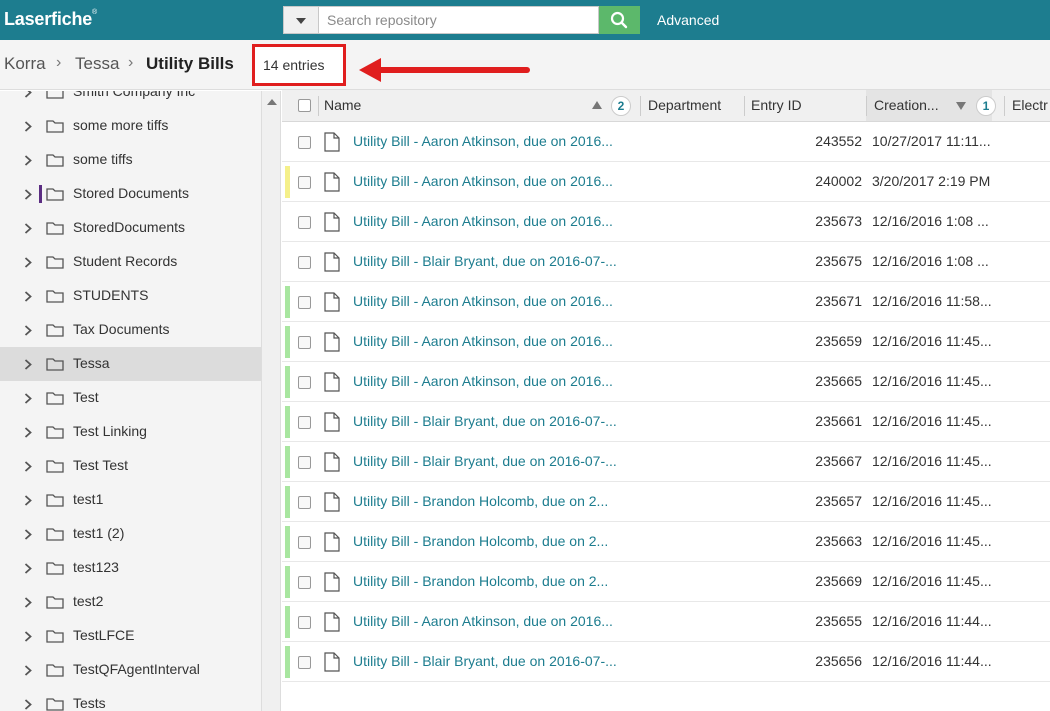 Image resolution: width=1050 pixels, height=711 pixels. What do you see at coordinates (55, 160) in the screenshot?
I see `folder-icon` at bounding box center [55, 160].